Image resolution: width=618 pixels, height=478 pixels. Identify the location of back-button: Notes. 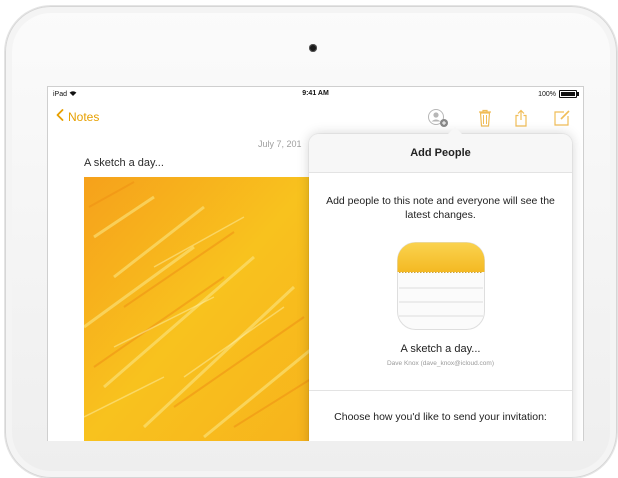
(77, 116).